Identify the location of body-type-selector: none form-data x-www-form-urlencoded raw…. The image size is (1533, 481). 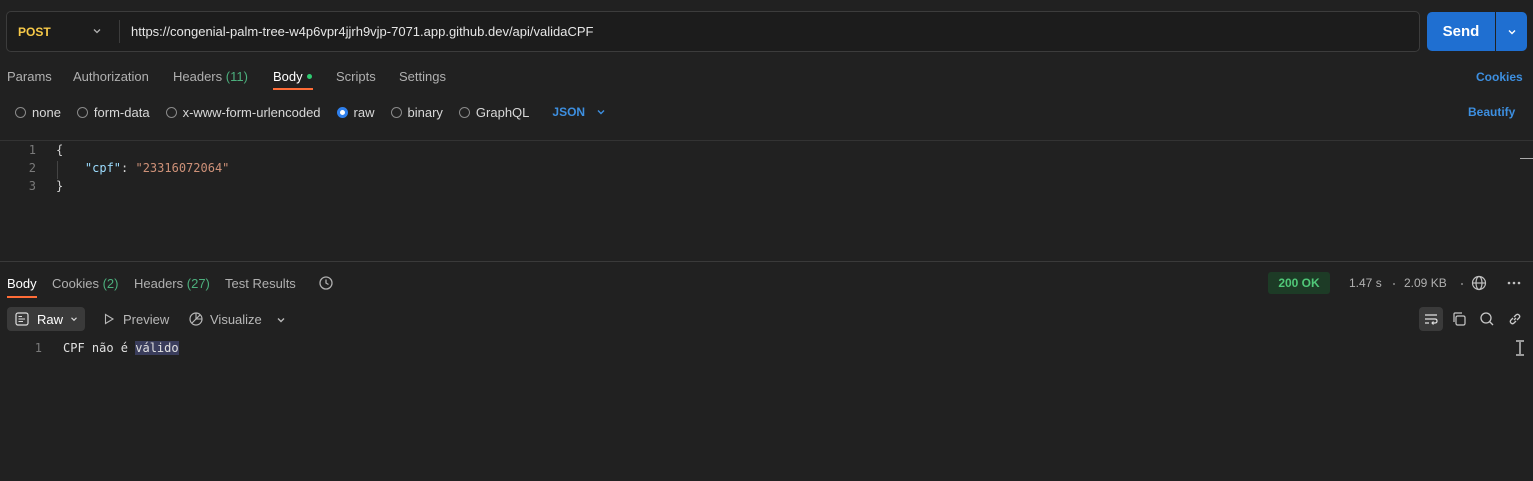
(311, 112).